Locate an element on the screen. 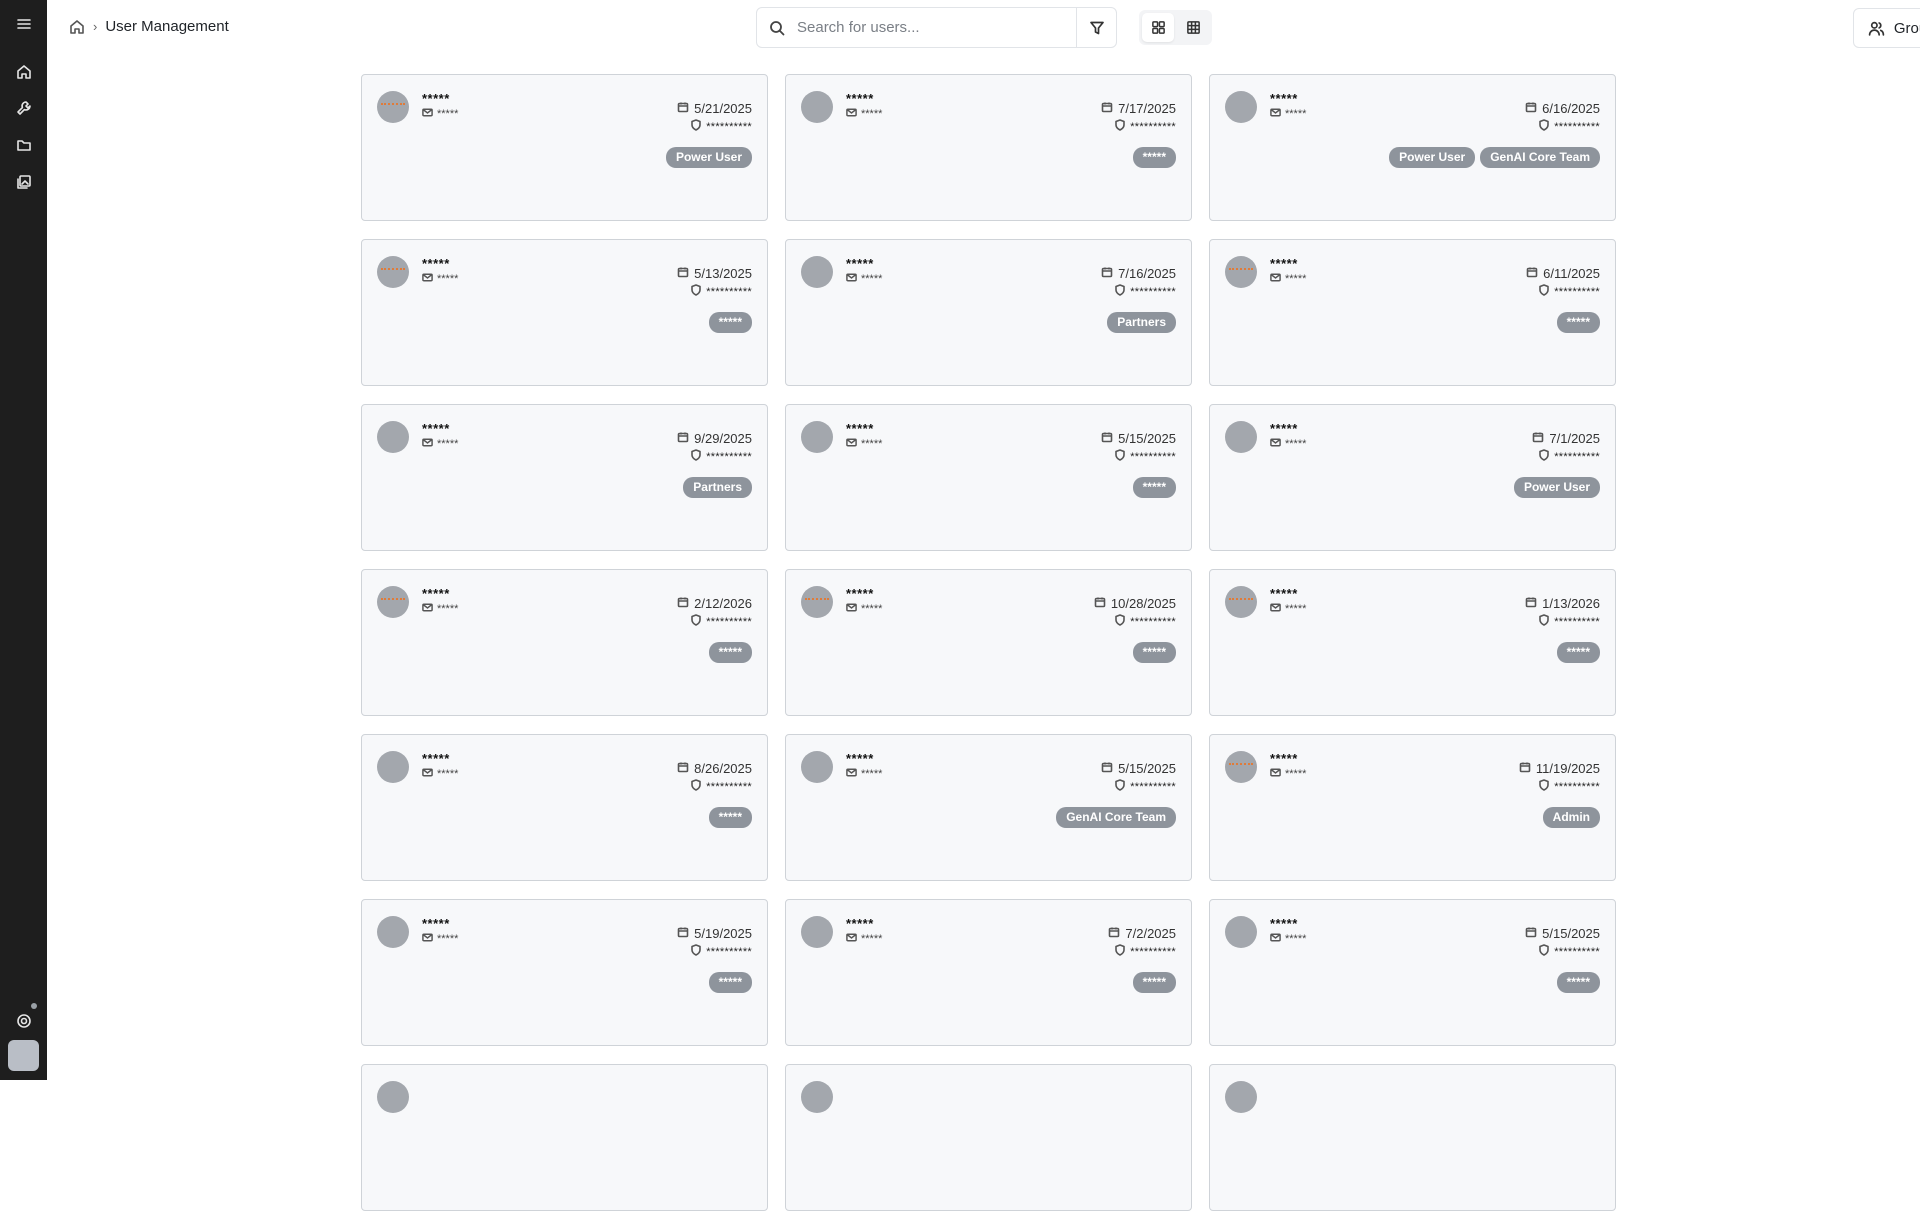 Image resolution: width=1920 pixels, height=1211 pixels. user-card: ***** ***** 6/11/2025 ********** ***** is located at coordinates (1412, 312).